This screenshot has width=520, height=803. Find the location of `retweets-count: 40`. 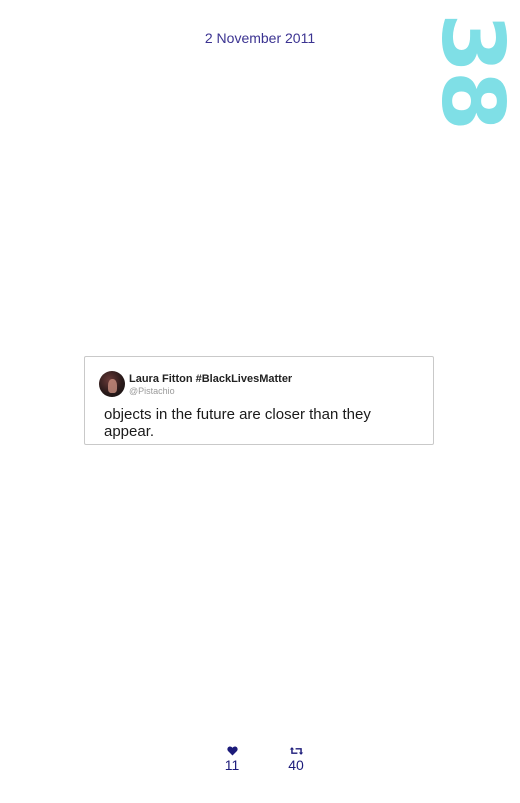

retweets-count: 40 is located at coordinates (296, 765).